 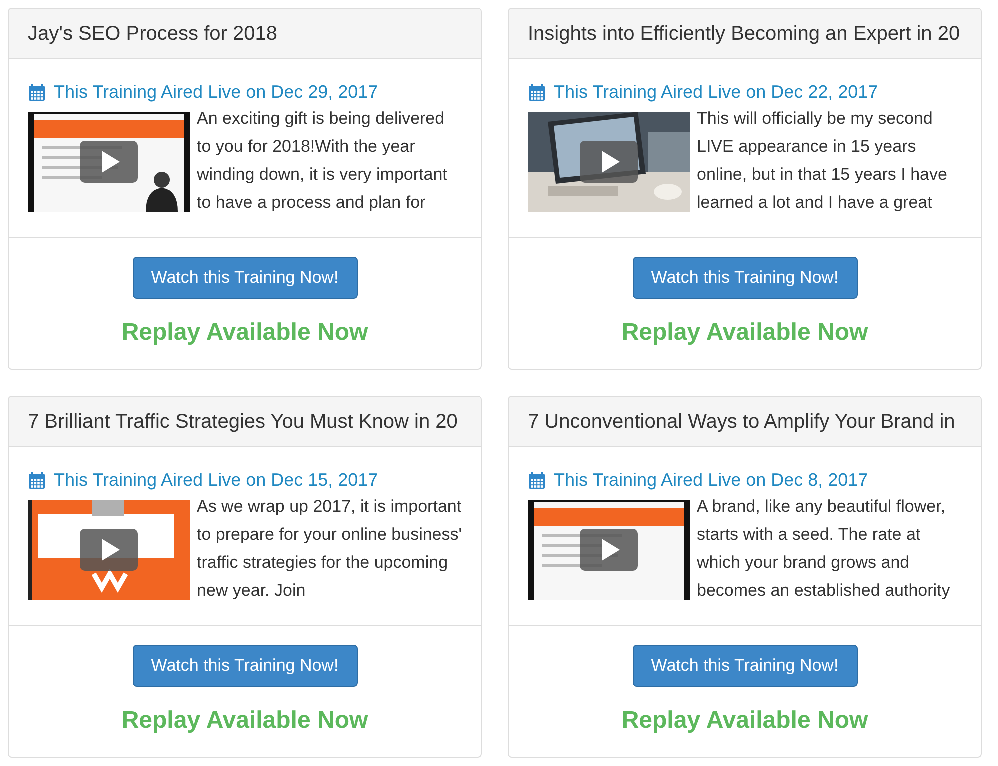 I want to click on card-title: Jay's SEO Process for 2018, so click(x=153, y=34).